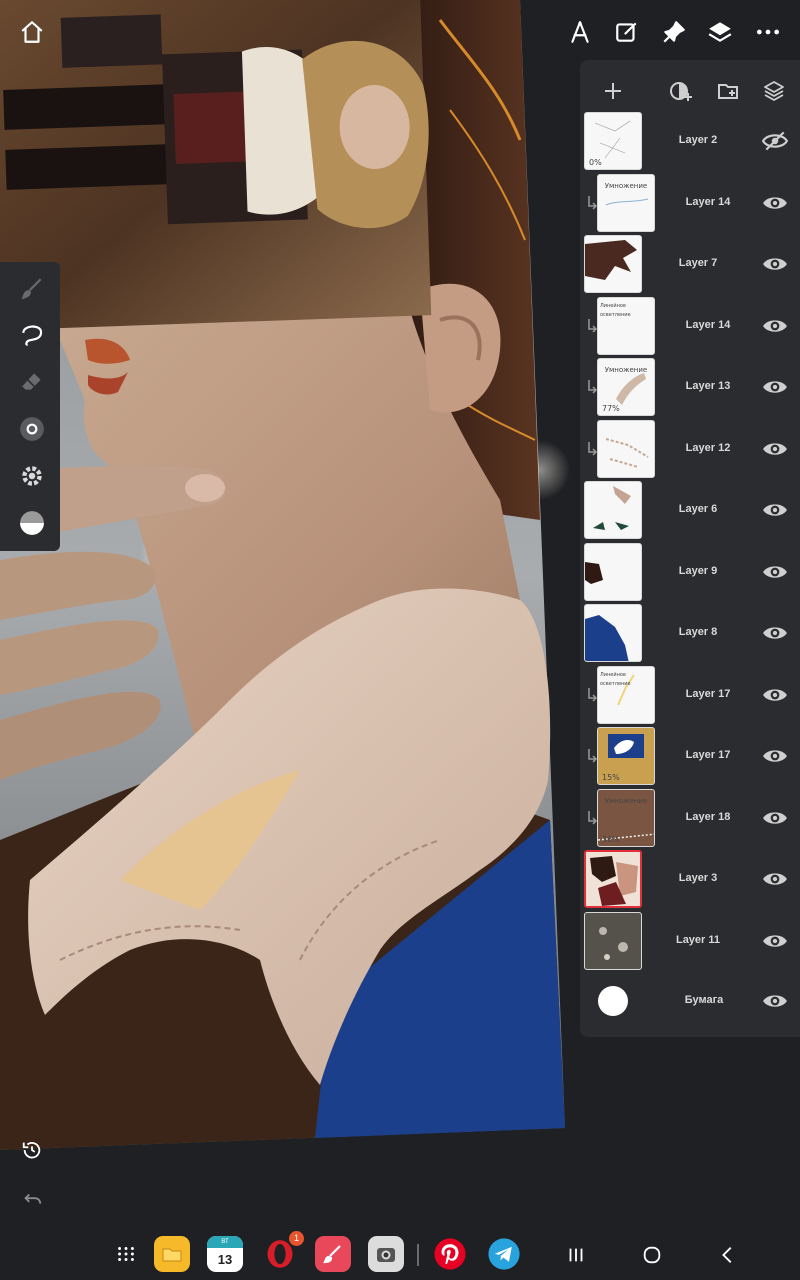 This screenshot has height=1280, width=800. I want to click on ruler-button, so click(580, 32).